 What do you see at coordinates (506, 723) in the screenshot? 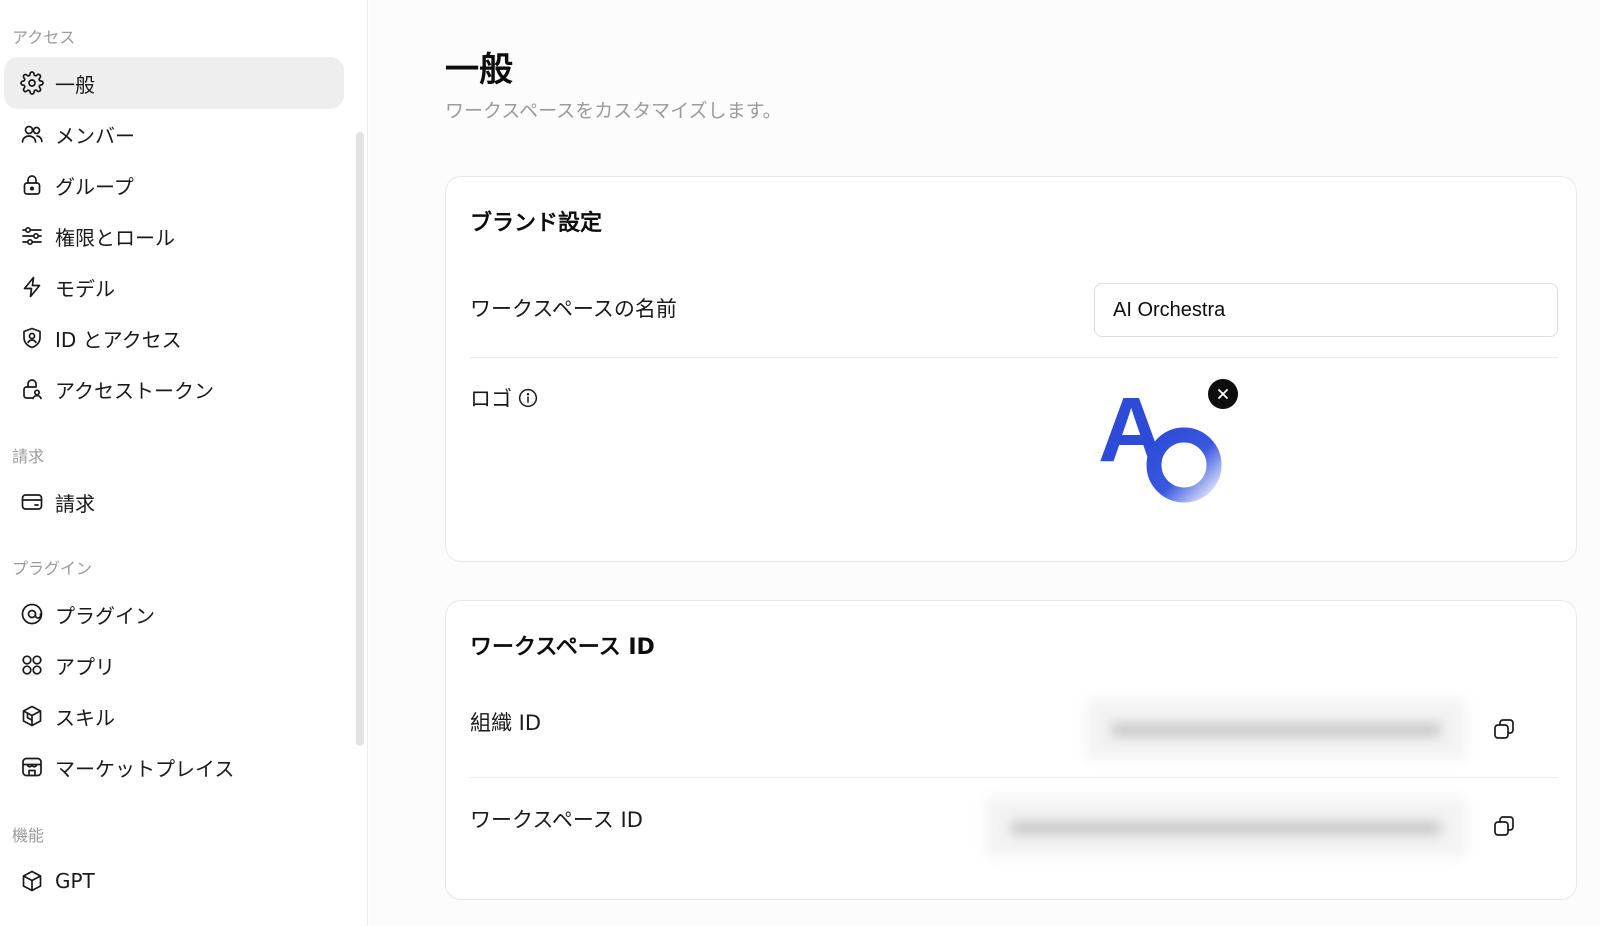
I see `org-id-label: 組織 ID` at bounding box center [506, 723].